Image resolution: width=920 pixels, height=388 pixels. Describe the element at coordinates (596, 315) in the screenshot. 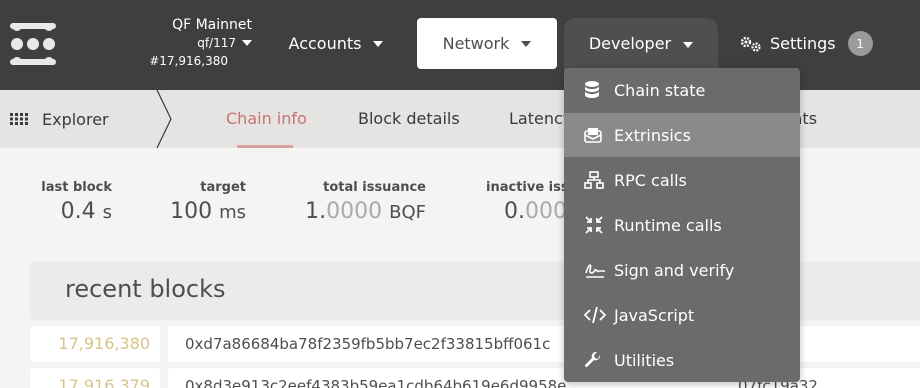

I see `code-icon` at that location.